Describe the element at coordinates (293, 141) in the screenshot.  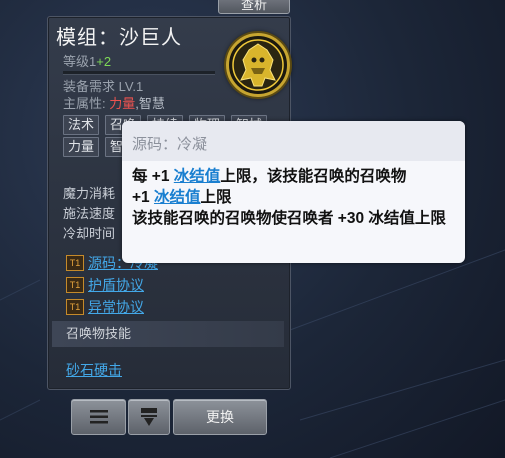
I see `tooltip-header: 源码：冷凝` at that location.